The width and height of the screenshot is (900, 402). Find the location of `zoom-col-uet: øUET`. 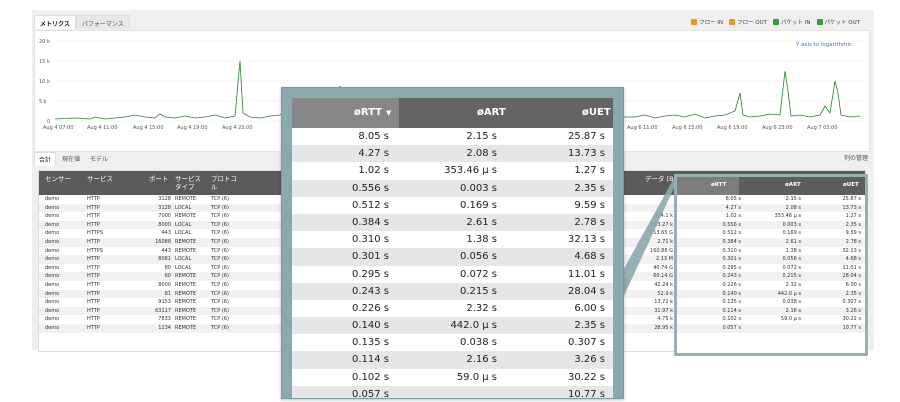

zoom-col-uet: øUET is located at coordinates (596, 112).